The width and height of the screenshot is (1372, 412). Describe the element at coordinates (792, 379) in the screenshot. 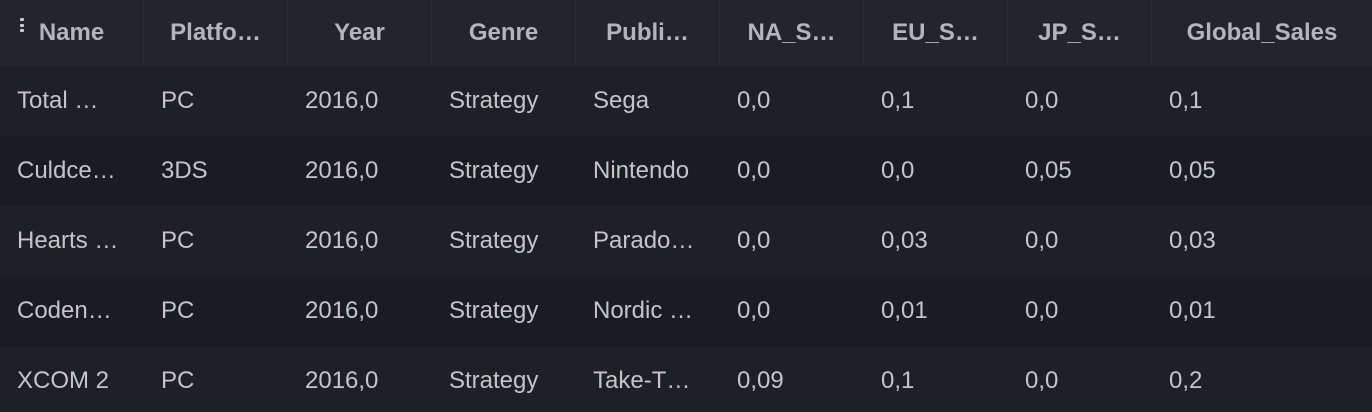

I see `table-cell: 0,09` at that location.